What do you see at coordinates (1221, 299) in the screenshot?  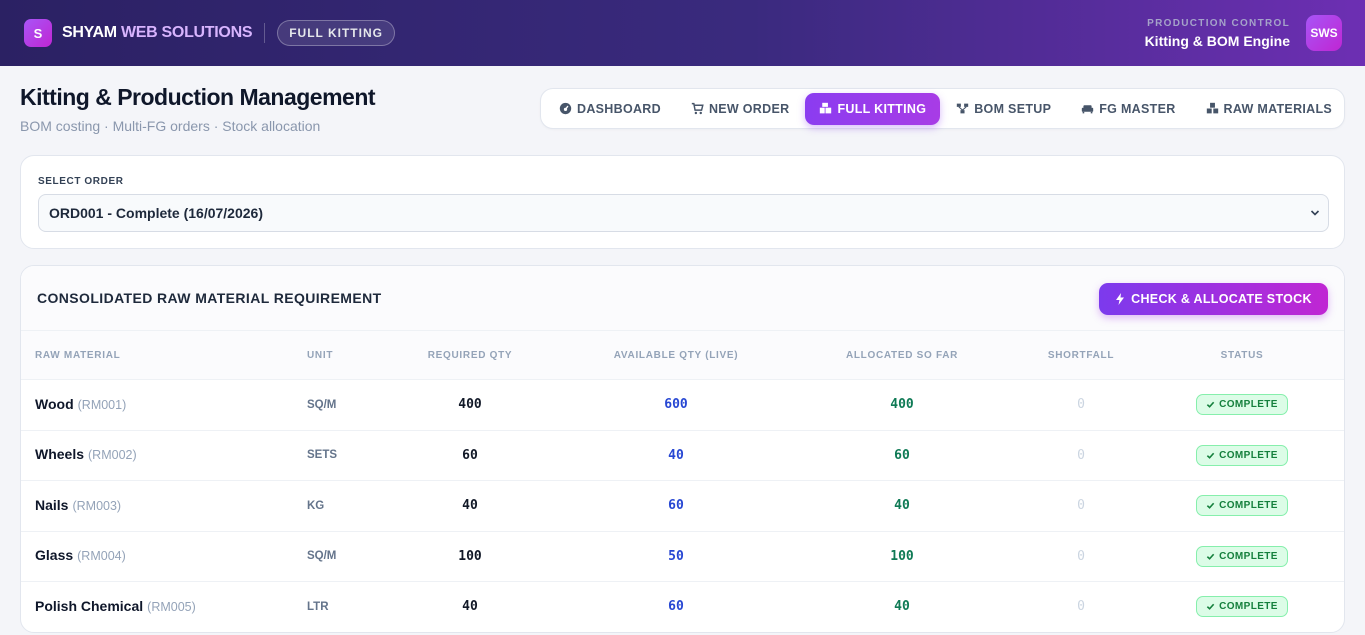 I see `check-allocate-label: CHECK & ALLOCATE STOCK` at bounding box center [1221, 299].